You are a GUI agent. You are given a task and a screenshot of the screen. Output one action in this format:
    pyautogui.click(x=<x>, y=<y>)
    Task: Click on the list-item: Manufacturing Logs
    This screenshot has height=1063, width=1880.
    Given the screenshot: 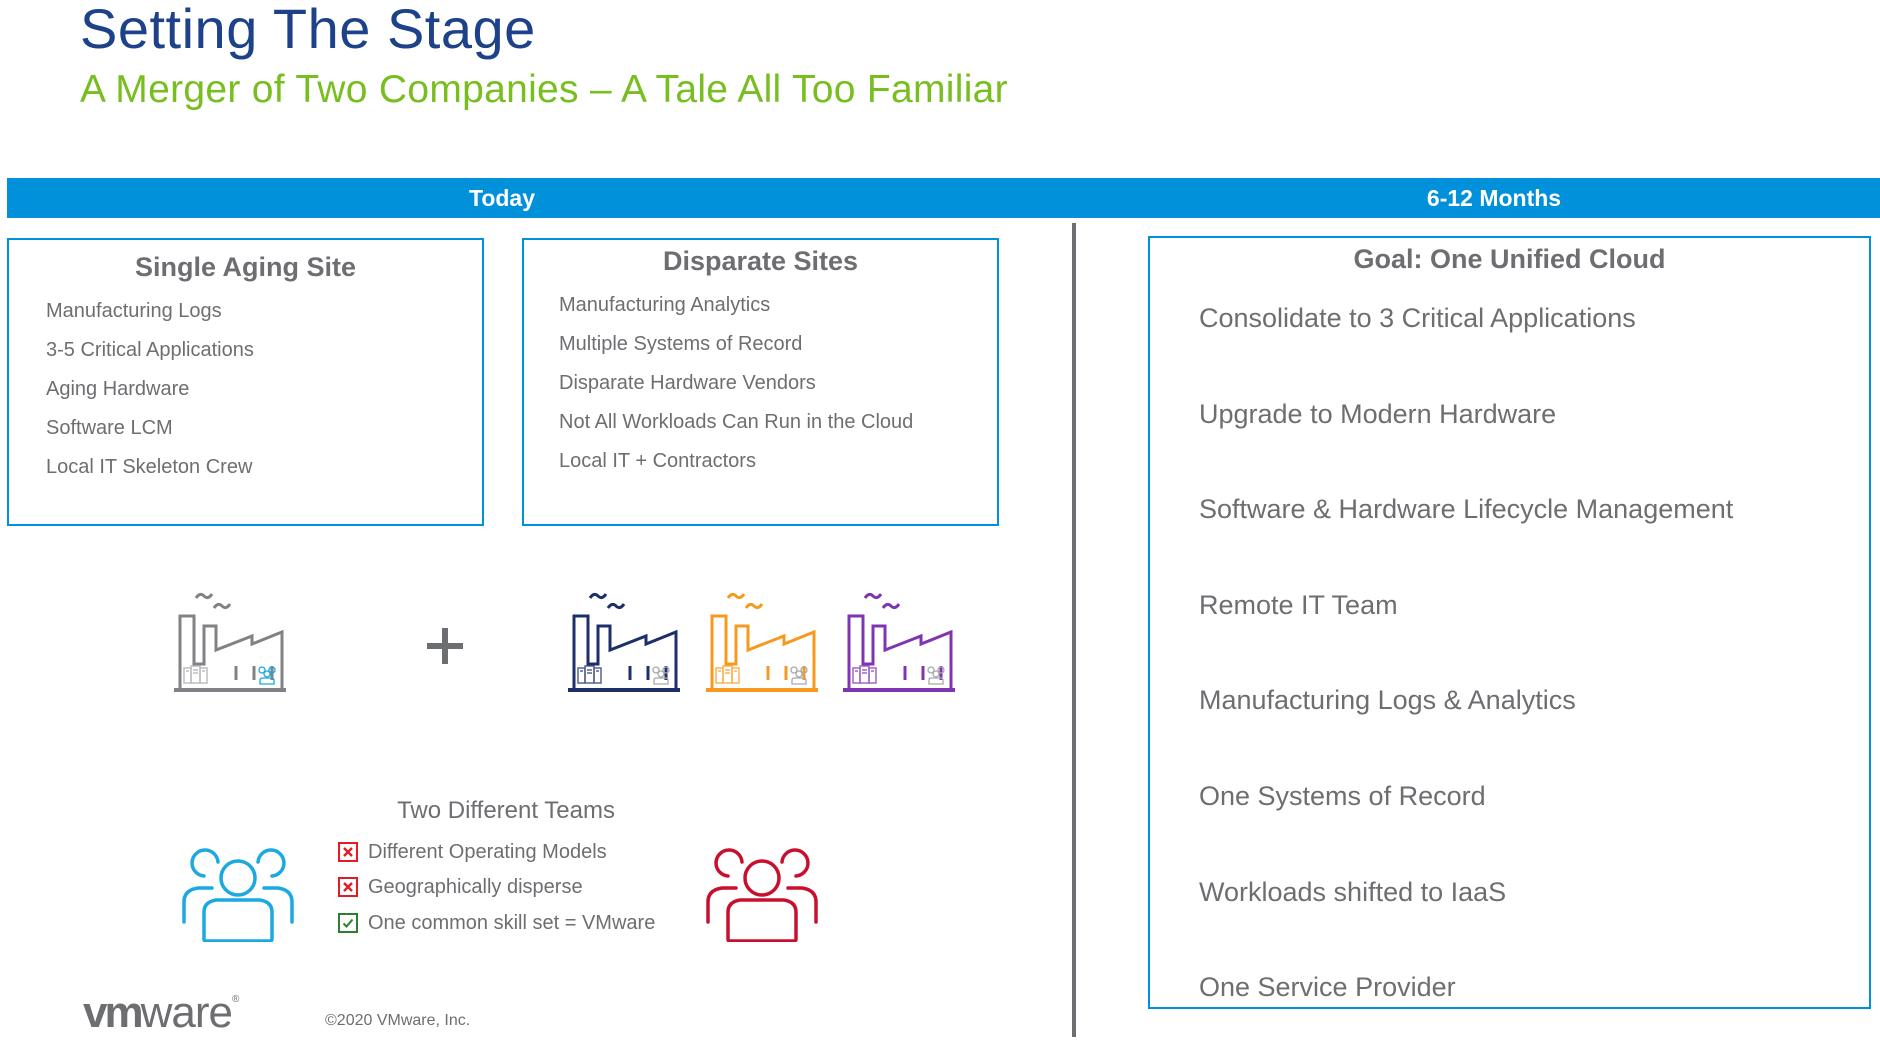 What is the action you would take?
    pyautogui.click(x=134, y=311)
    